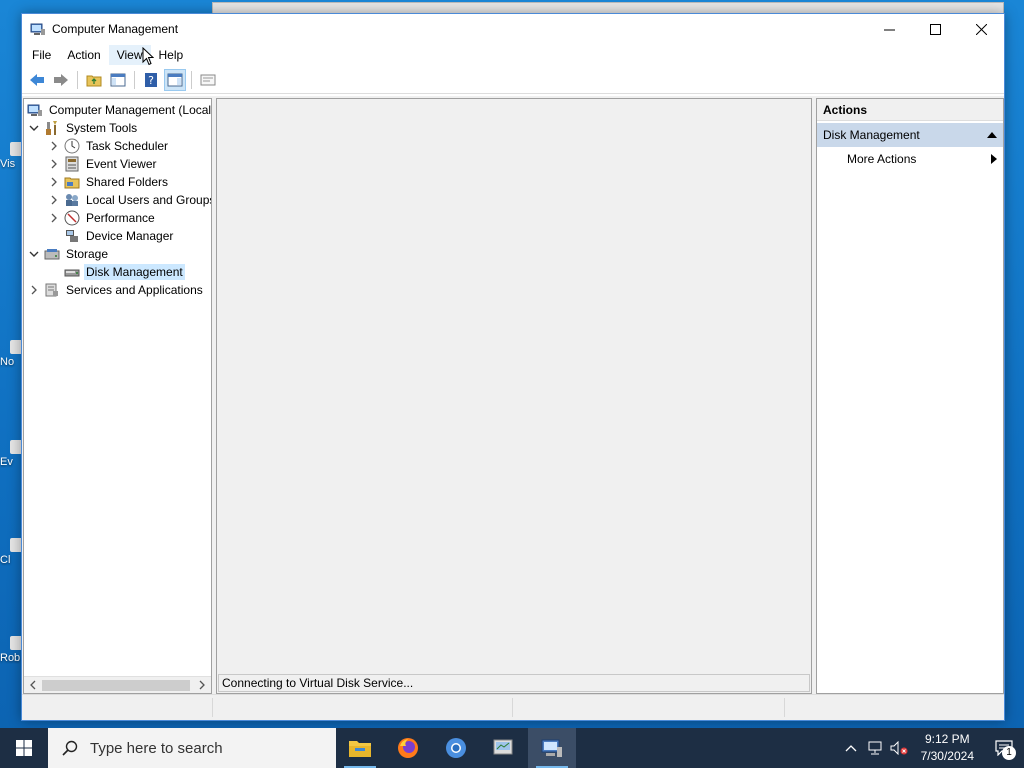 The image size is (1024, 768). Describe the element at coordinates (109, 146) in the screenshot. I see `tree-item-task-scheduler: Task Scheduler` at that location.